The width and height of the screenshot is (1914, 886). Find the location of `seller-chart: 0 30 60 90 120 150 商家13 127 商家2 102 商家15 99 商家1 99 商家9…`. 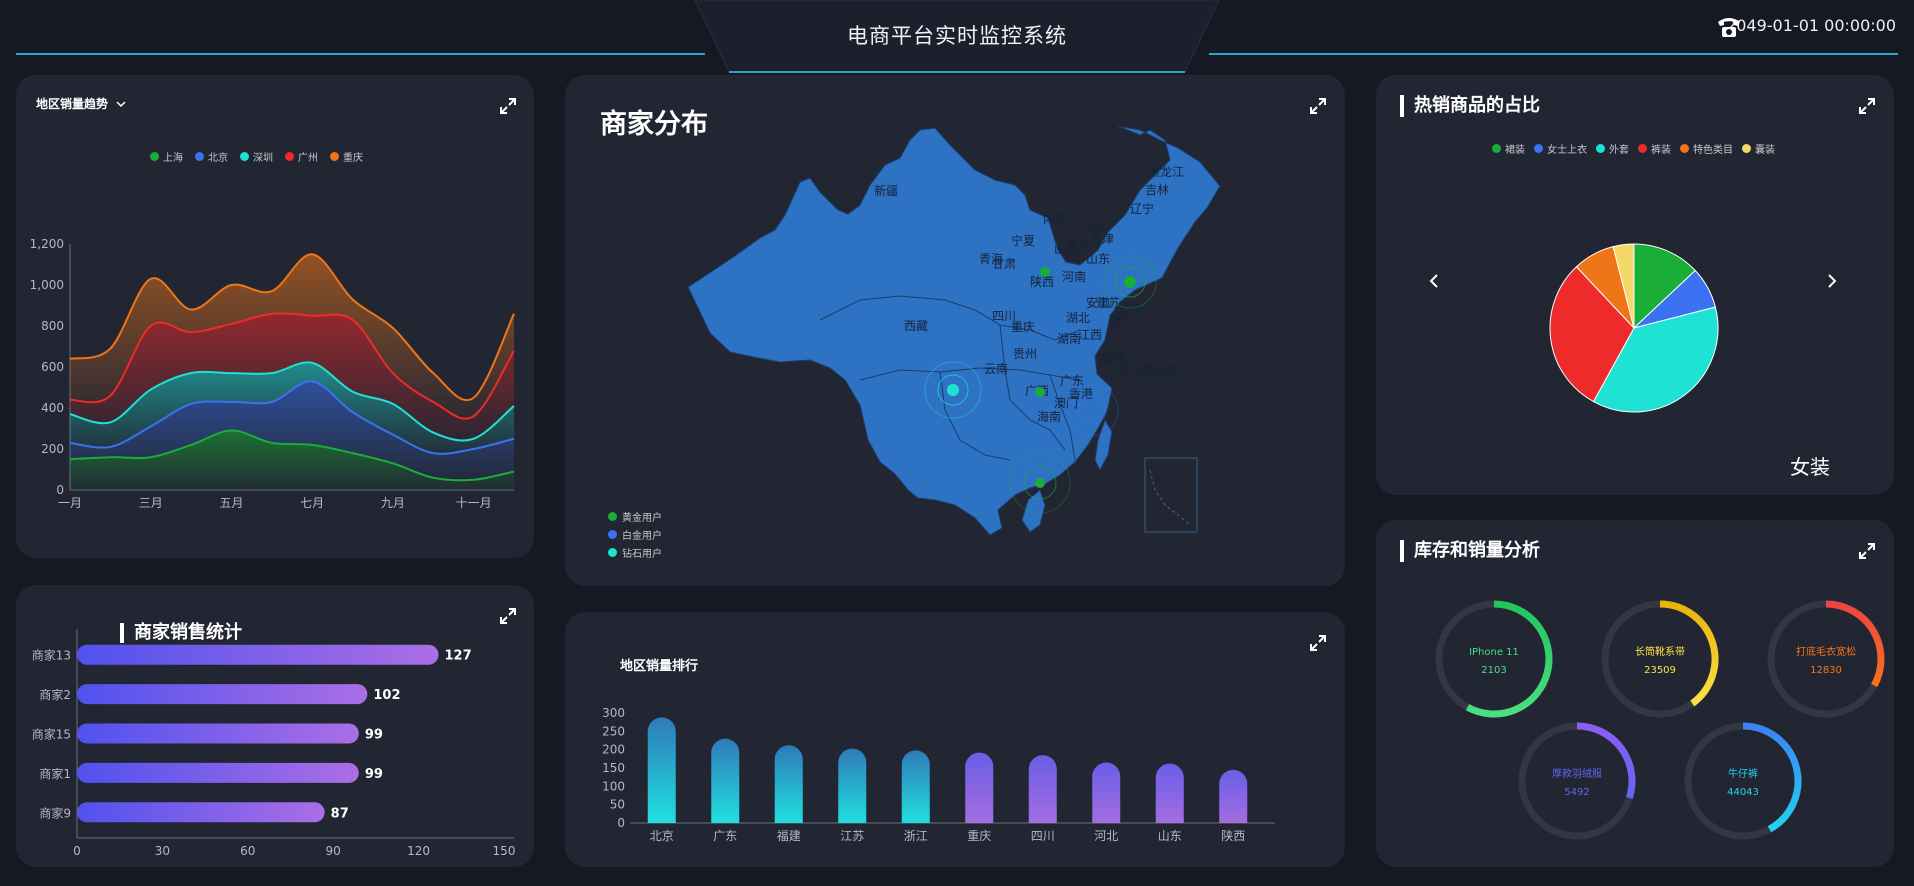

seller-chart: 0 30 60 90 120 150 商家13 127 商家2 102 商家15 99 商家1 99 商家9… is located at coordinates (274, 743).